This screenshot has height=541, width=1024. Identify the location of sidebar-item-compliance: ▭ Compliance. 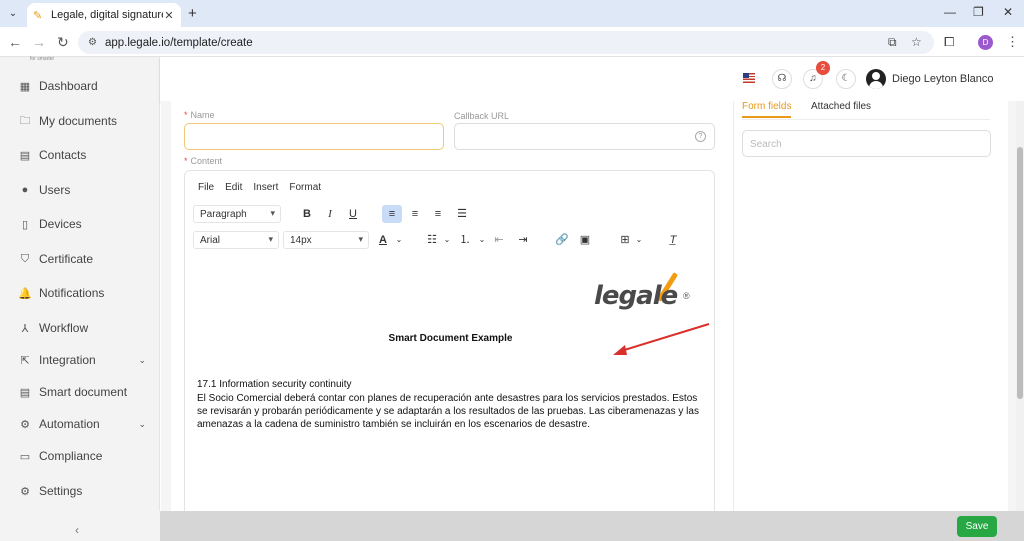
(80, 456).